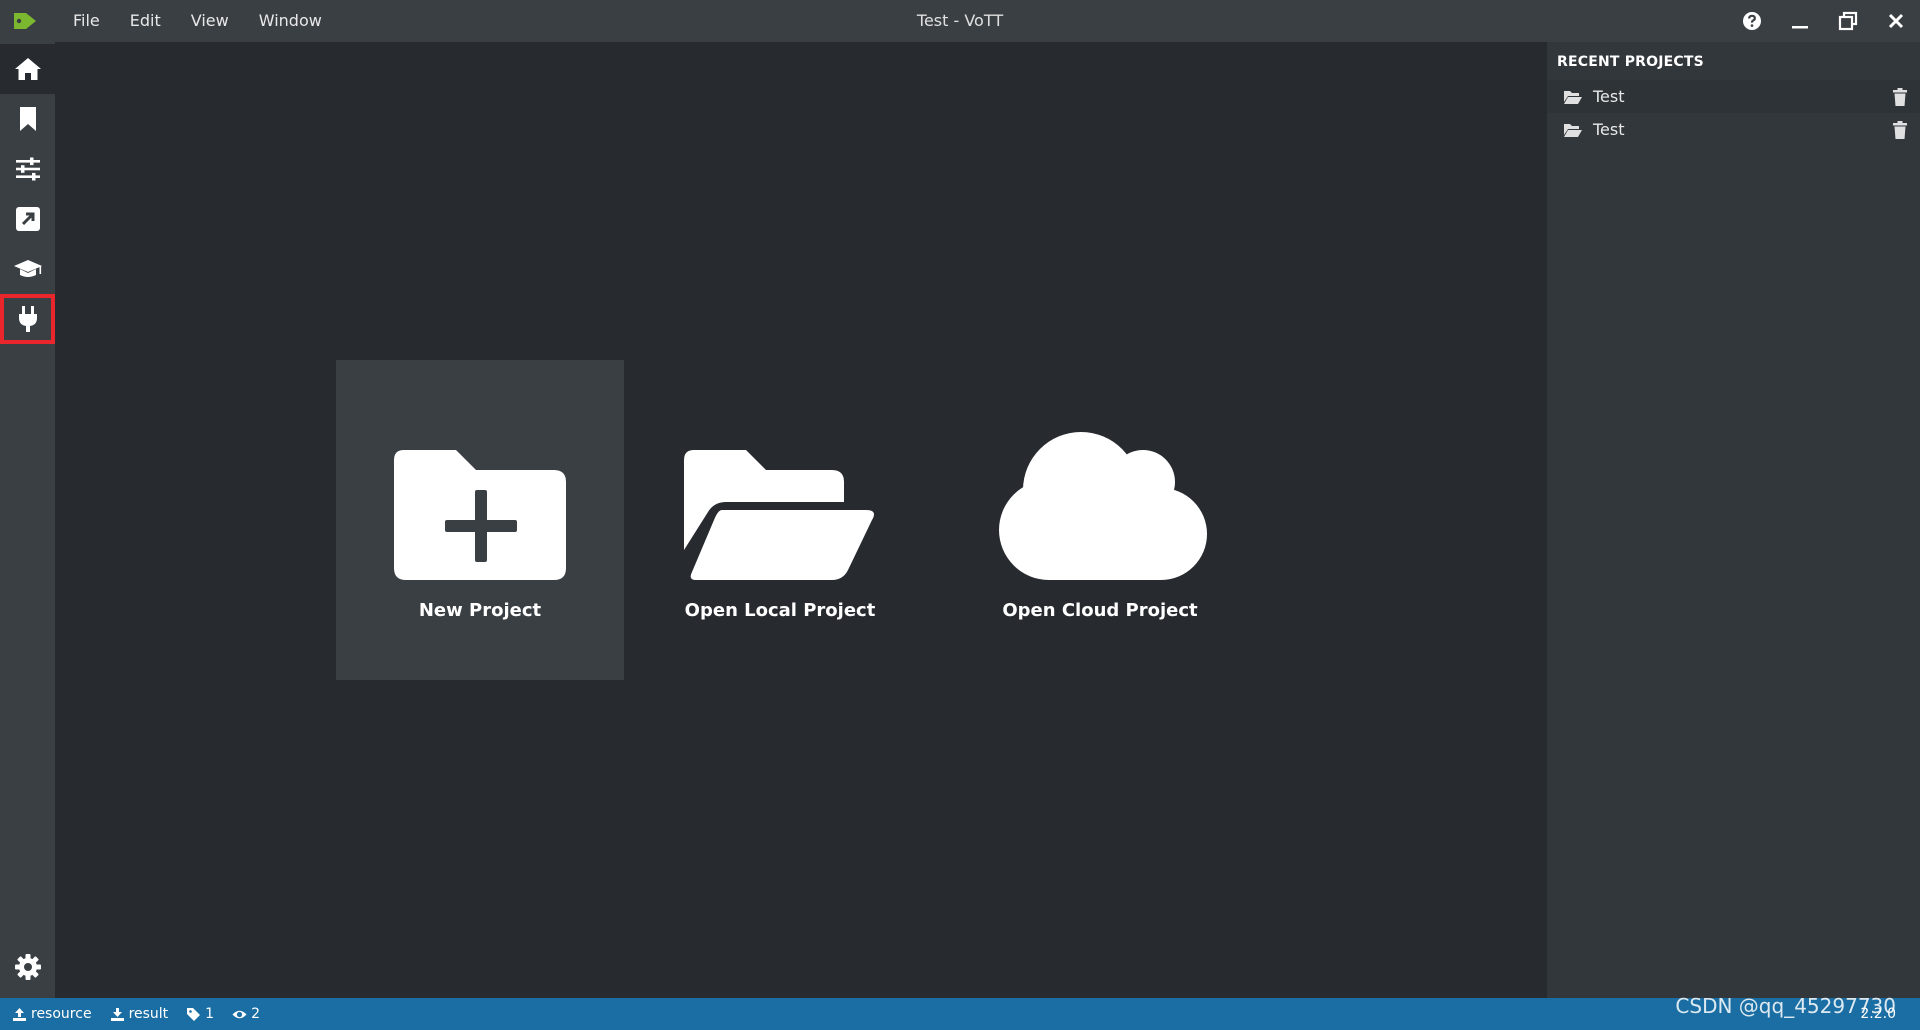 The width and height of the screenshot is (1920, 1030). I want to click on download-icon, so click(117, 1014).